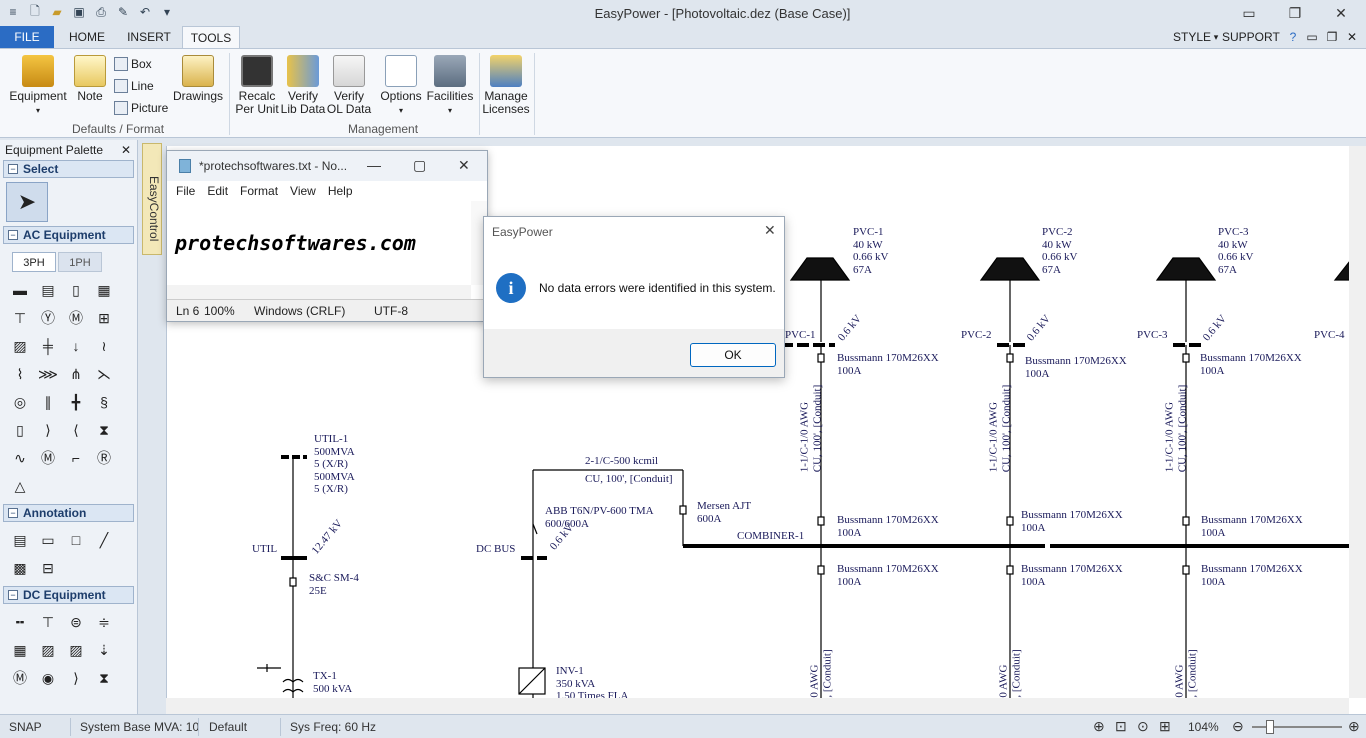 This screenshot has height=738, width=1366. I want to click on mcc-icon: ▯, so click(76, 290).